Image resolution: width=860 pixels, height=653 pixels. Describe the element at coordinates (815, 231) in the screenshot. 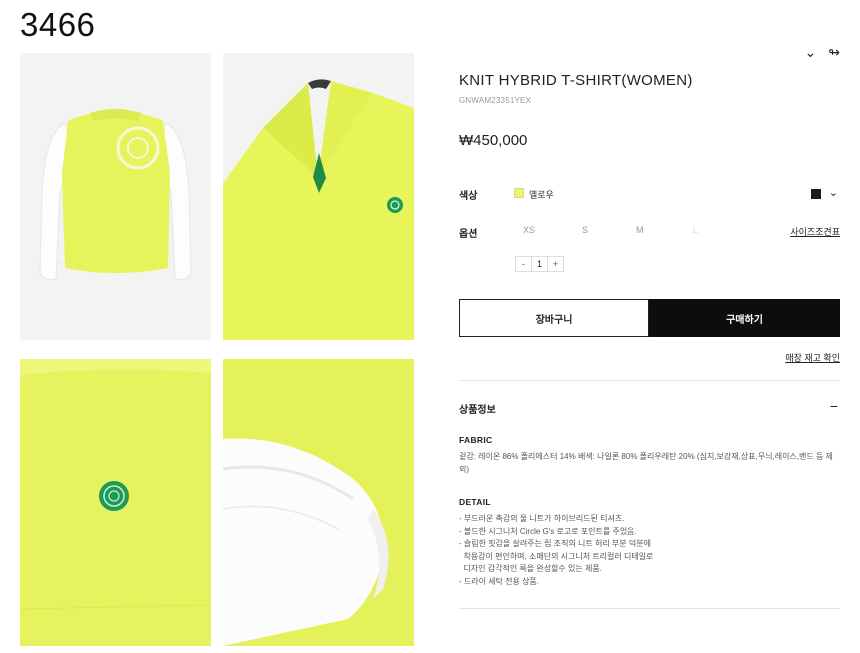

I see `size-guide-link: 사이즈조견표` at that location.